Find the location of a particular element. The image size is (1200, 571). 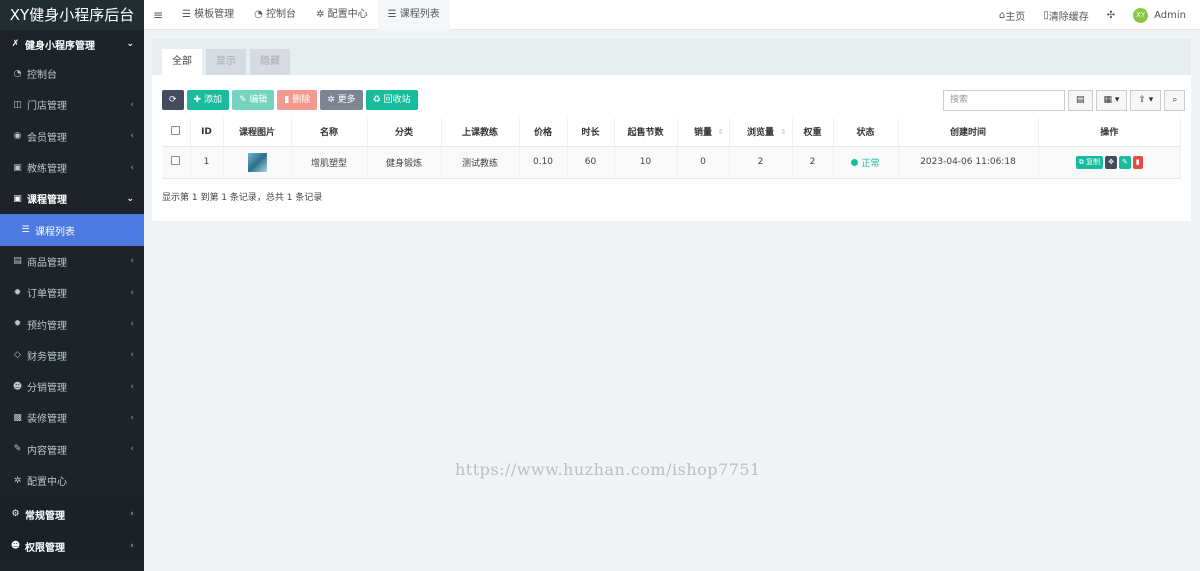

hamburger-icon: ≡ is located at coordinates (158, 15).